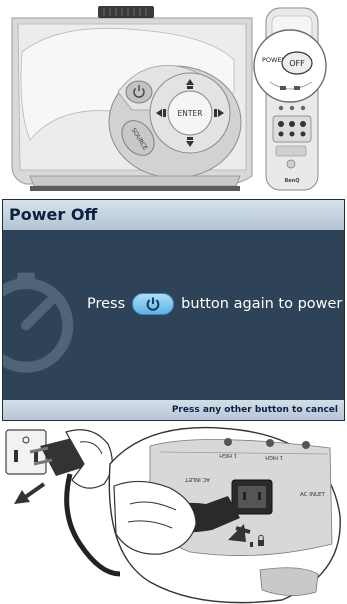  What do you see at coordinates (26, 452) in the screenshot?
I see `wall-outlet` at bounding box center [26, 452].